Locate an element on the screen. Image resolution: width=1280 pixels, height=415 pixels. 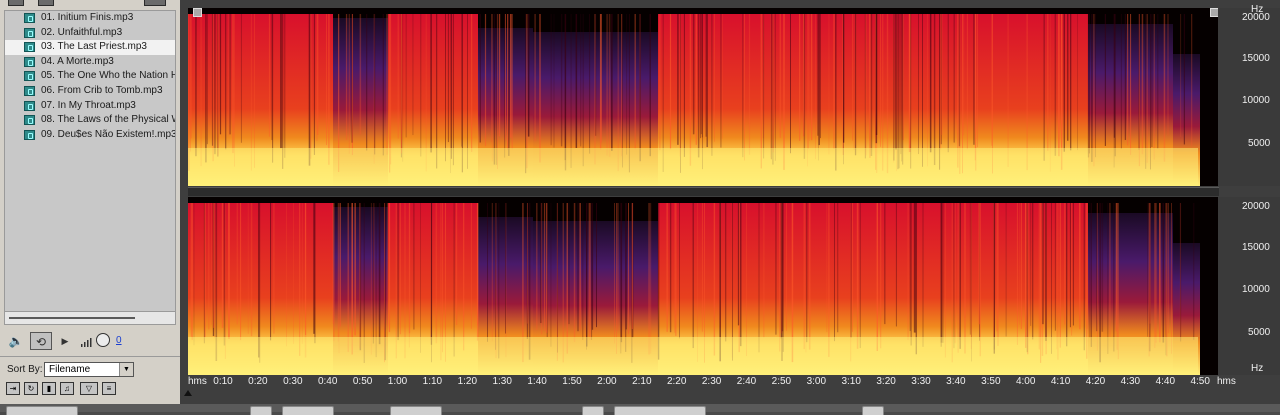
frequency-ruler-top: Hz 20000 15000 10000 5000 is located at coordinates (1249, 95).